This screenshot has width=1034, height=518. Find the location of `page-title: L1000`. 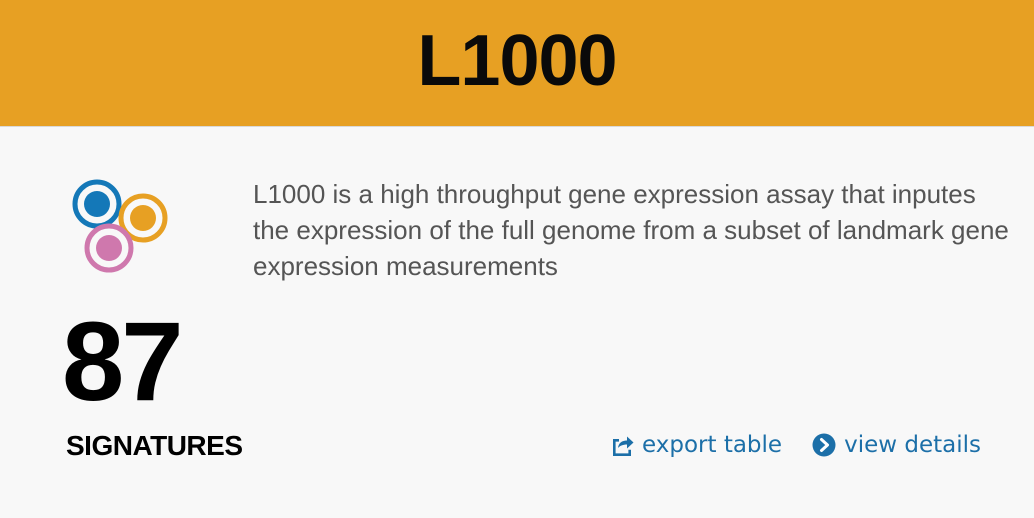

page-title: L1000 is located at coordinates (517, 61).